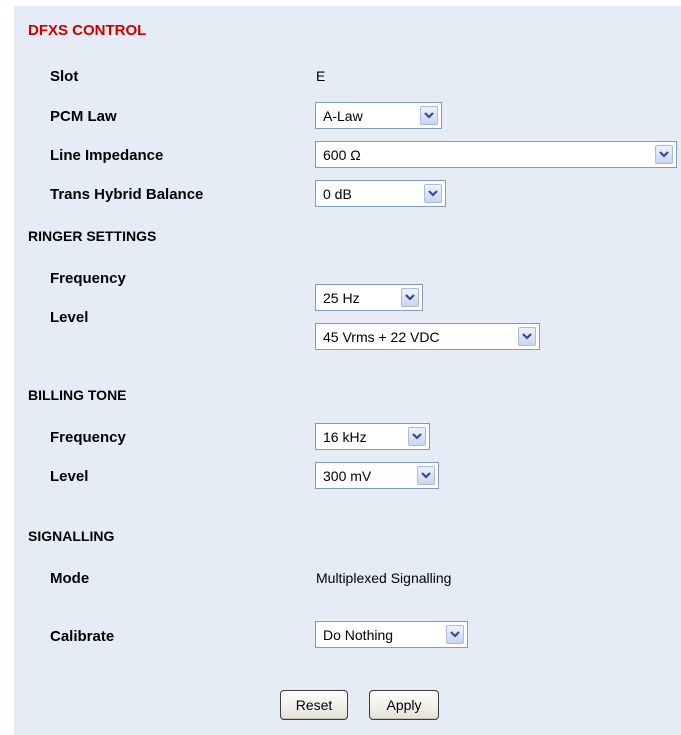 Image resolution: width=681 pixels, height=735 pixels. Describe the element at coordinates (88, 437) in the screenshot. I see `billing-frequency-label: Frequency` at that location.